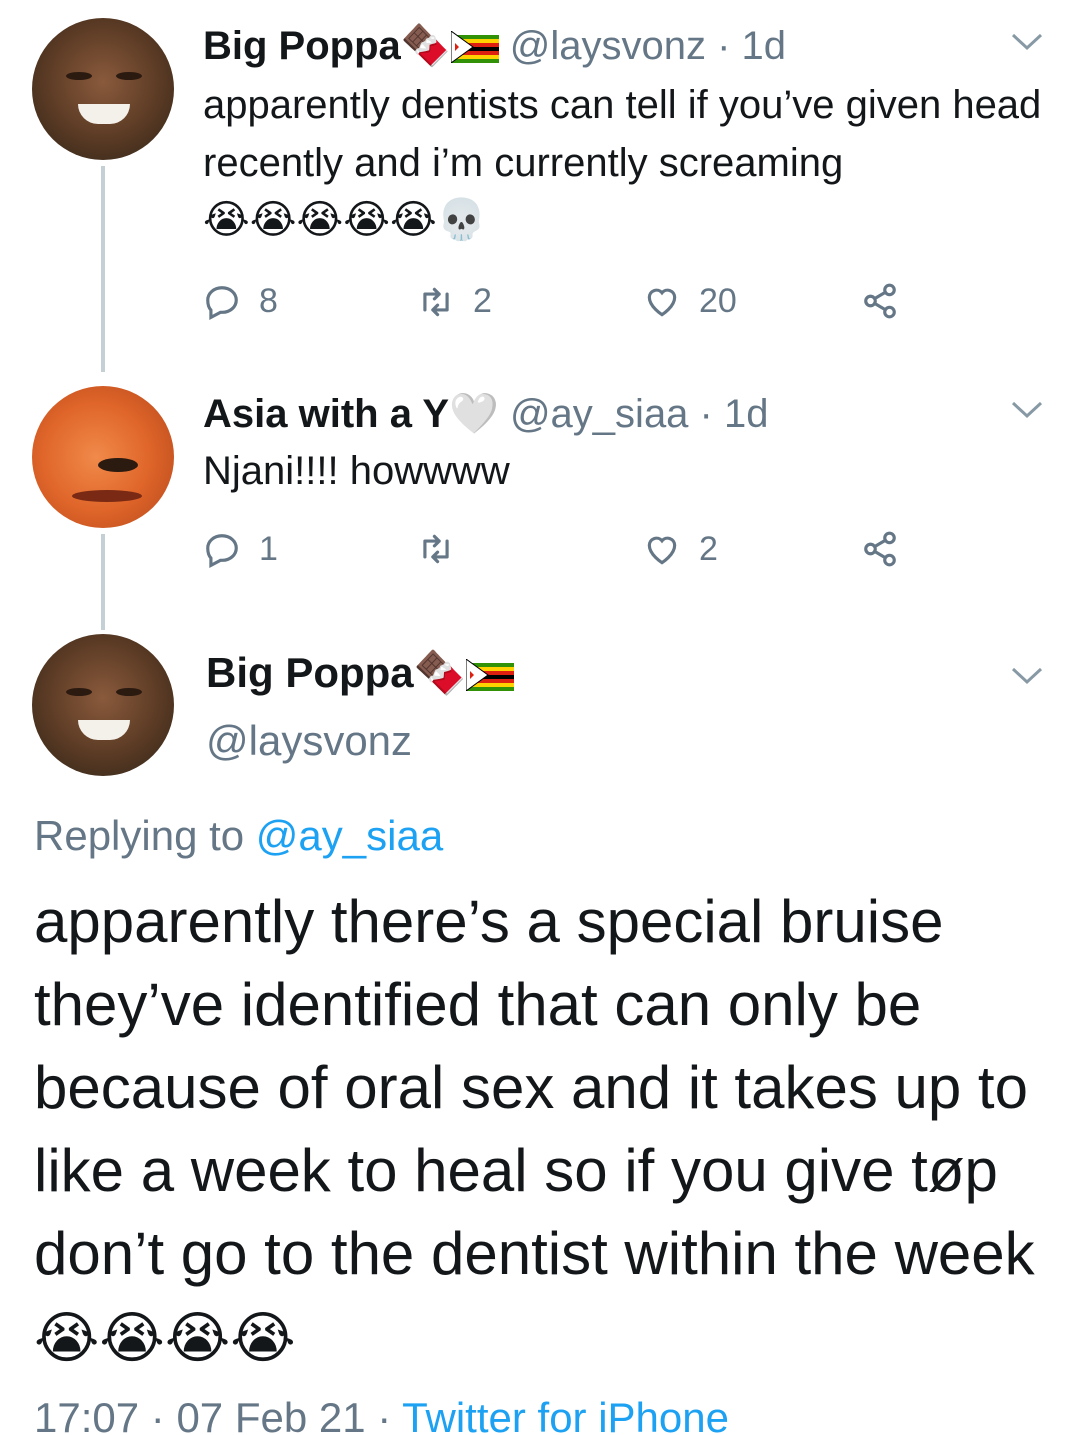  What do you see at coordinates (356, 471) in the screenshot?
I see `tweet-text: Njani!!!! howwww` at bounding box center [356, 471].